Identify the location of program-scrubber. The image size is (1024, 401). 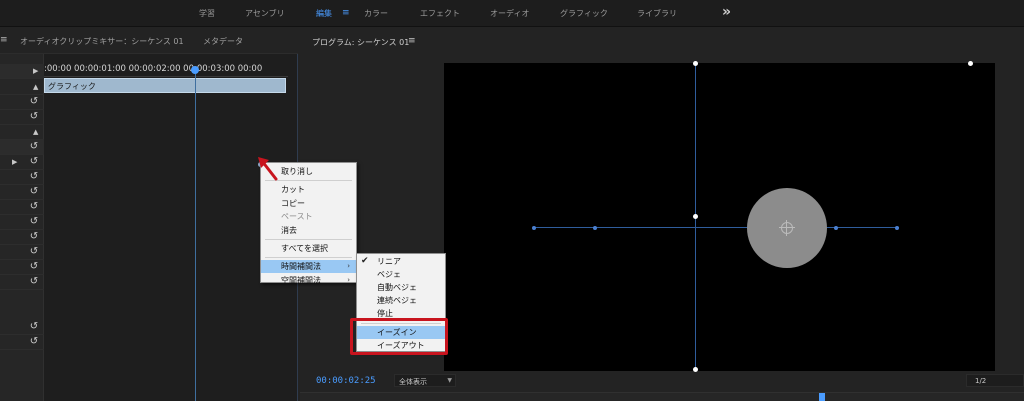
(662, 396).